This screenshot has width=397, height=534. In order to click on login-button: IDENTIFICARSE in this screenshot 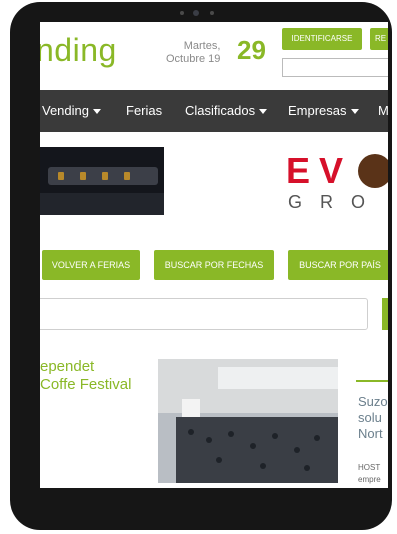, I will do `click(322, 39)`.